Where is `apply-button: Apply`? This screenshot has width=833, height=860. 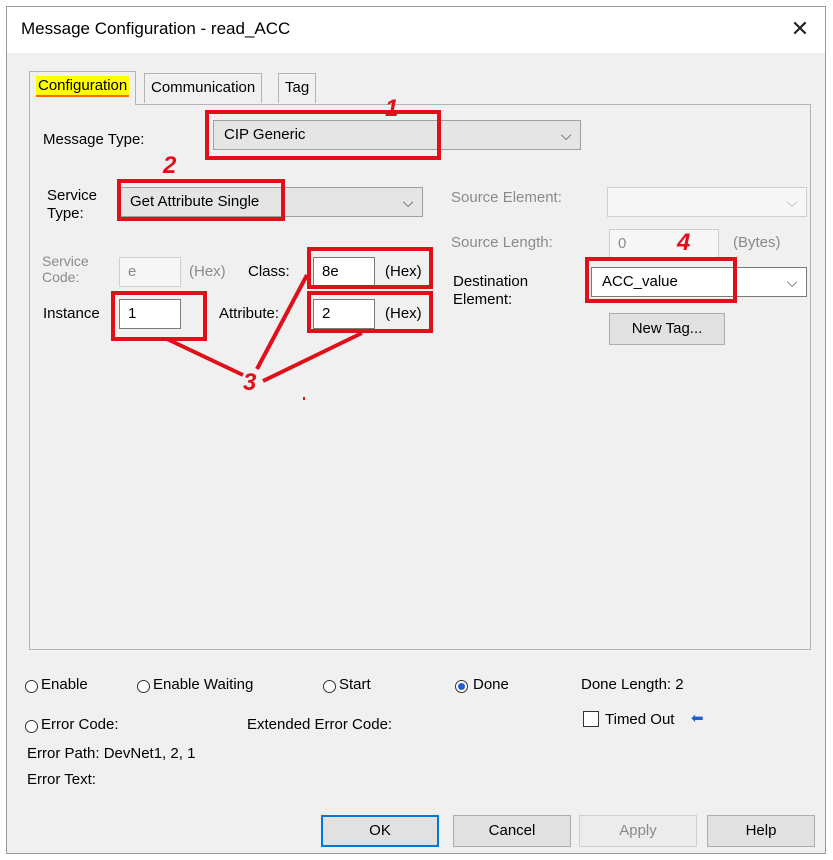 apply-button: Apply is located at coordinates (638, 831).